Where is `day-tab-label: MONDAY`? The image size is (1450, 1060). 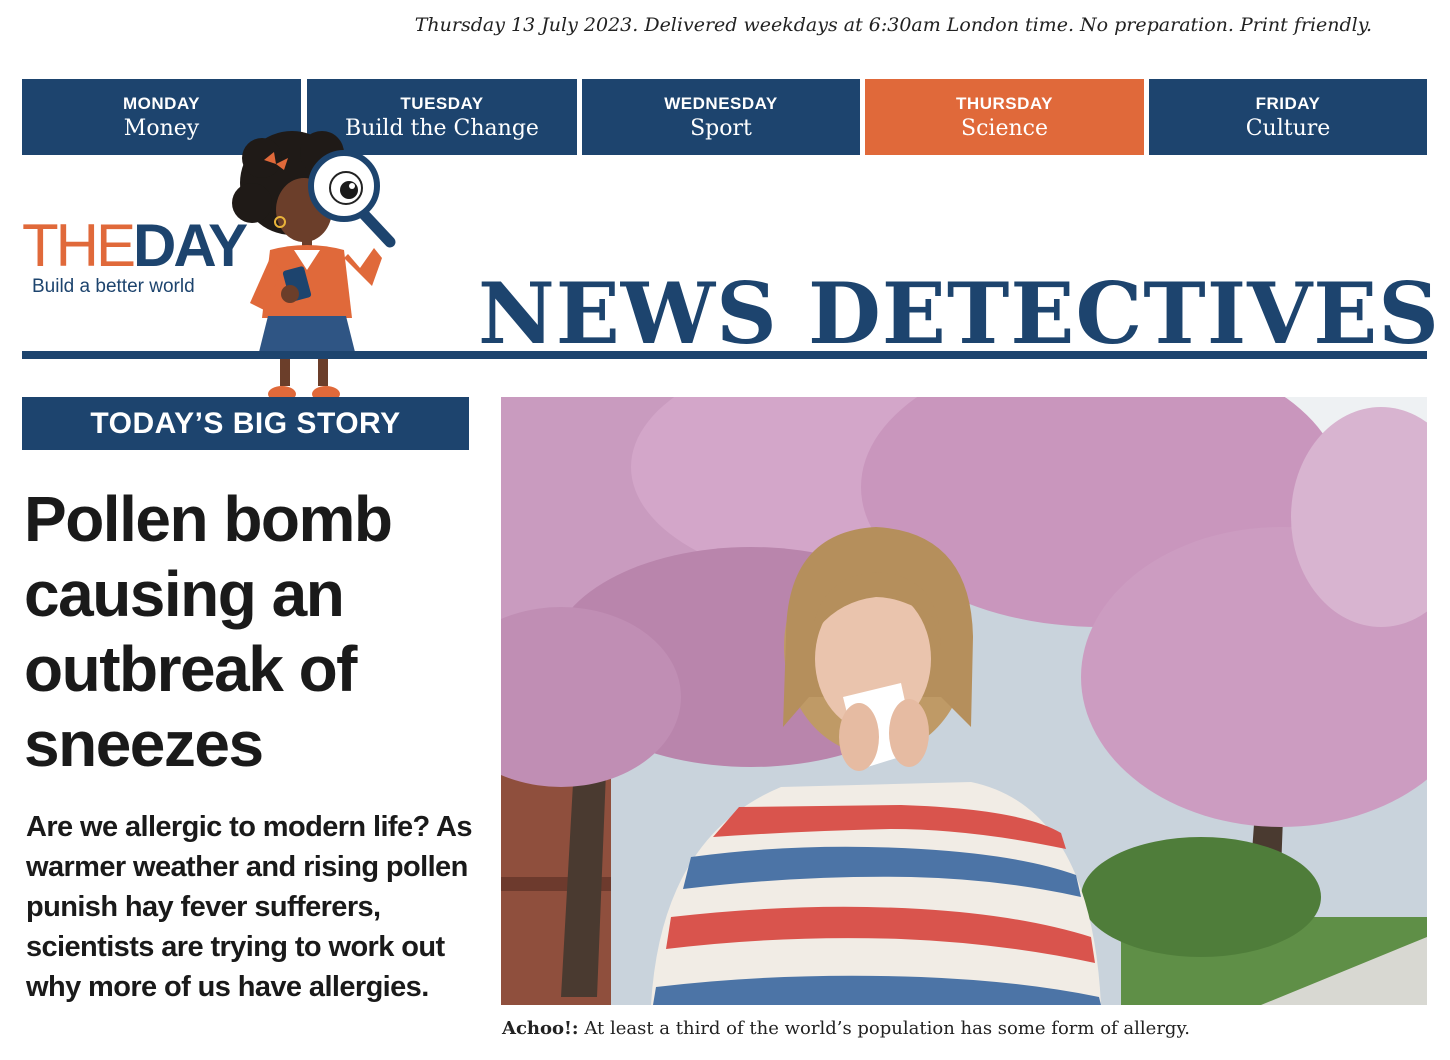 day-tab-label: MONDAY is located at coordinates (161, 103).